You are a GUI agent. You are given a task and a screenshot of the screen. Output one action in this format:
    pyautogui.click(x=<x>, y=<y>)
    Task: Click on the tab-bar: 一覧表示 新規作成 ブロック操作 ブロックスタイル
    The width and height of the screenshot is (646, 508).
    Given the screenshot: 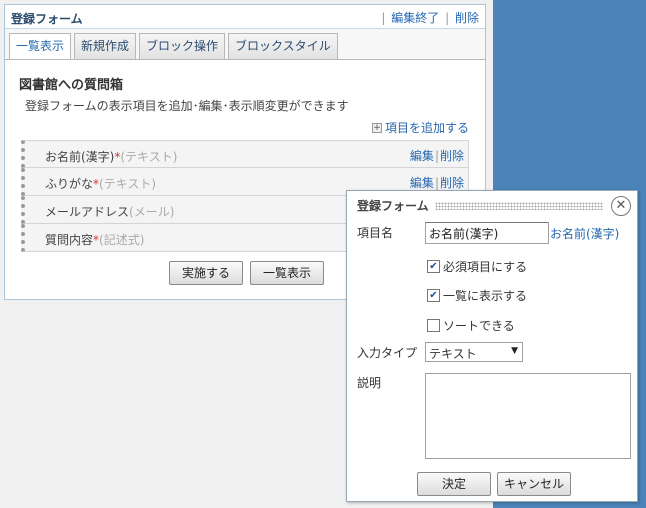 What is the action you would take?
    pyautogui.click(x=173, y=46)
    